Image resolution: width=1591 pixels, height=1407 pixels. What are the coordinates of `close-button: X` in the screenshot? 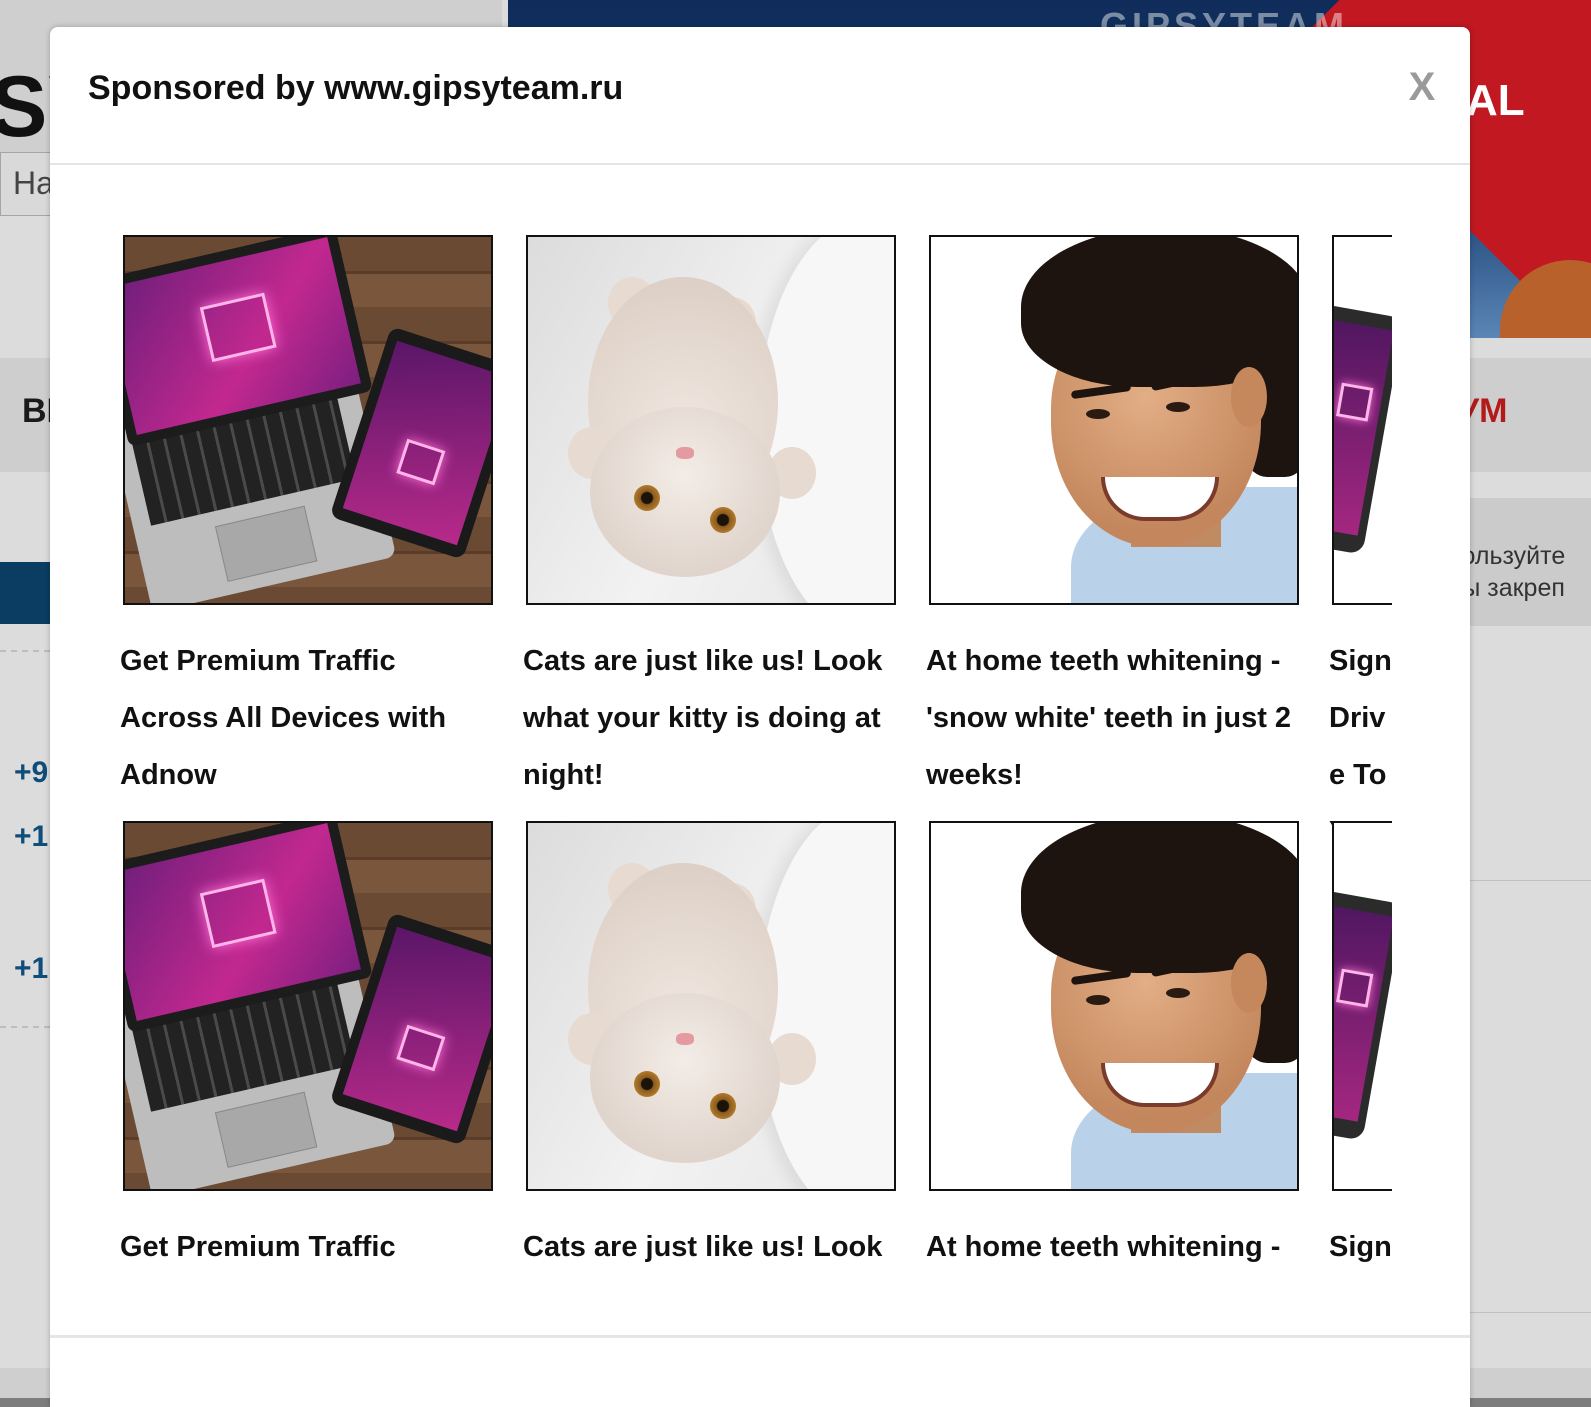 It's located at (1422, 87).